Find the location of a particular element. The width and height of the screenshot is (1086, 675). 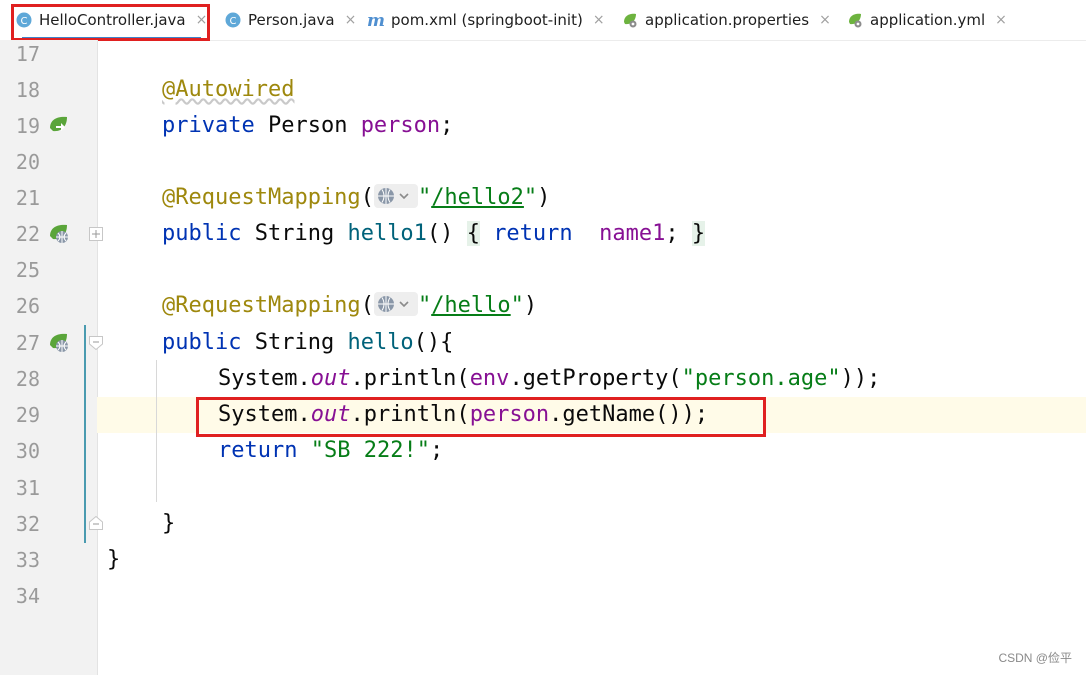

tab-label: Person.java is located at coordinates (291, 20).